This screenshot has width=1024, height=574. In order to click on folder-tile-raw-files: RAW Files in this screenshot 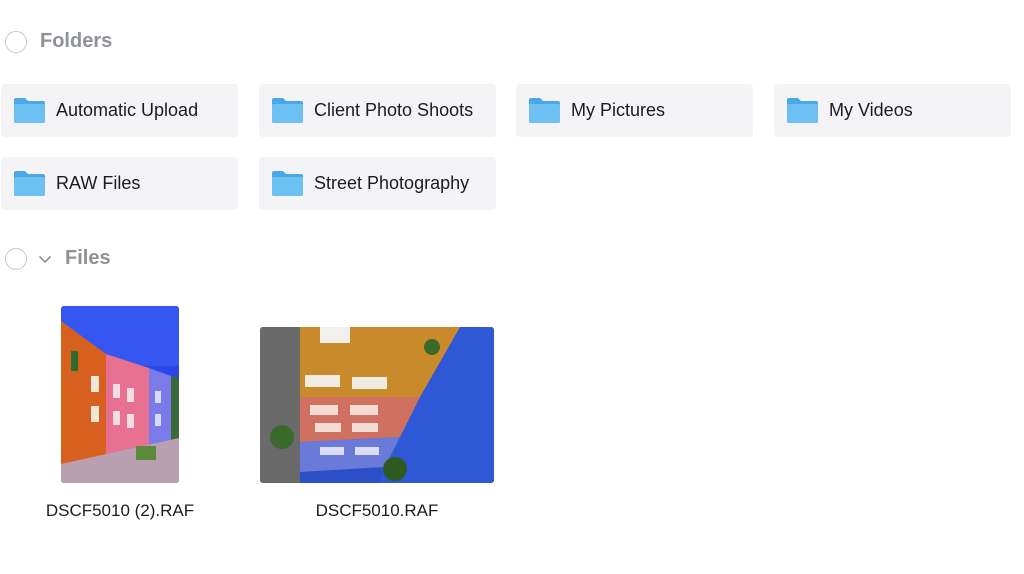, I will do `click(119, 183)`.